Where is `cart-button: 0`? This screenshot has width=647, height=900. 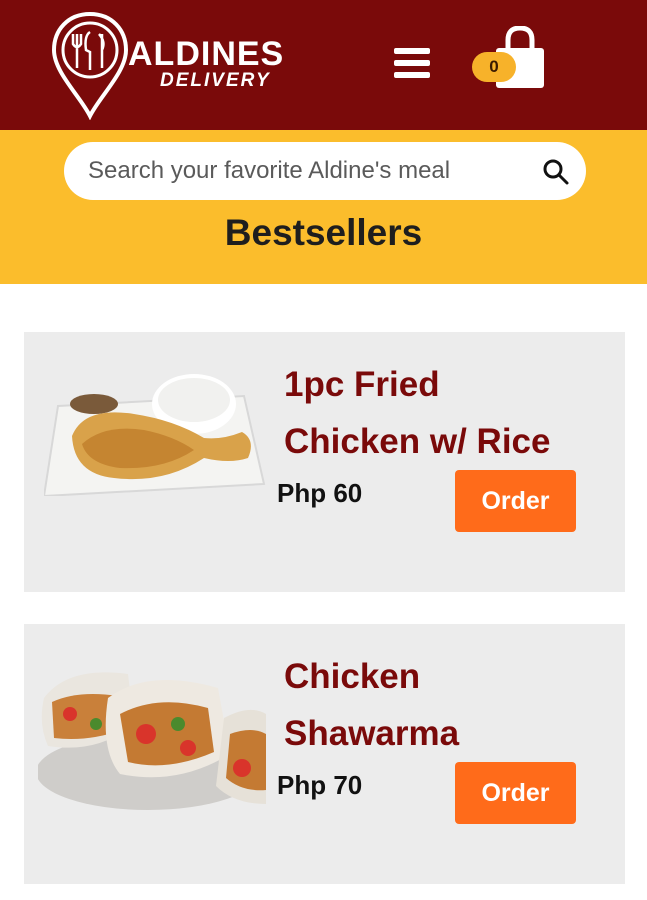 cart-button: 0 is located at coordinates (508, 59).